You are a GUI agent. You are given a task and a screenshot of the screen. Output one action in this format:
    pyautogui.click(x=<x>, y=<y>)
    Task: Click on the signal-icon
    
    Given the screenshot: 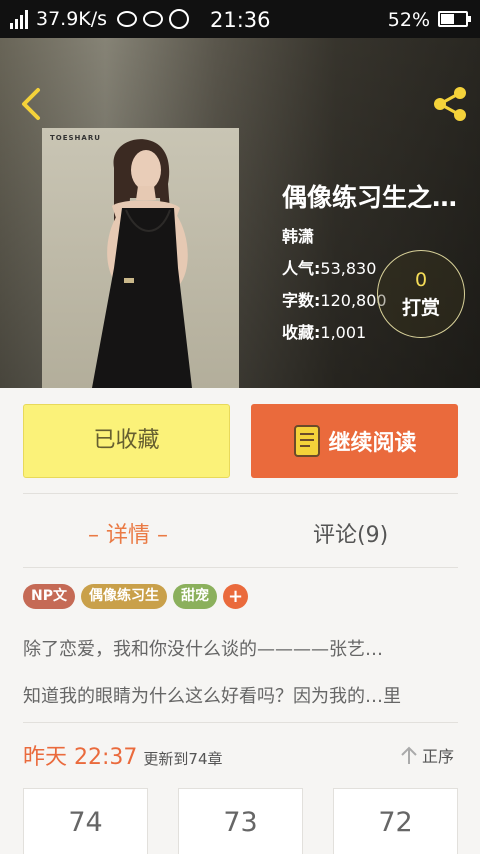 What is the action you would take?
    pyautogui.click(x=19, y=19)
    